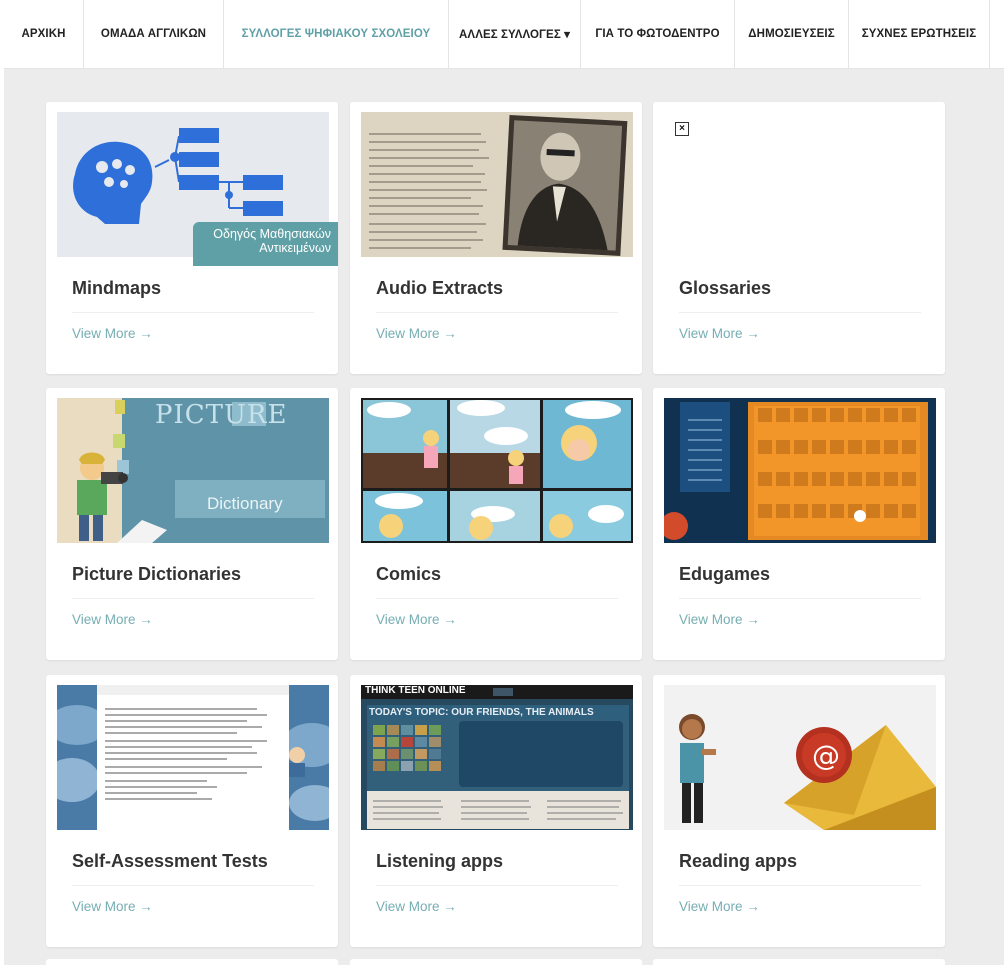 The width and height of the screenshot is (1005, 965). Describe the element at coordinates (221, 415) in the screenshot. I see `thumb-picture-word: PICTURE` at that location.